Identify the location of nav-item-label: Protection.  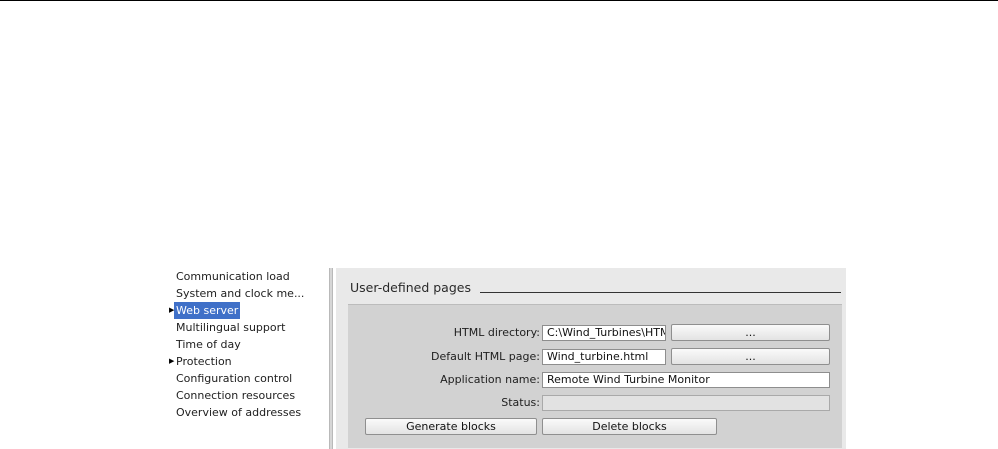
(204, 361).